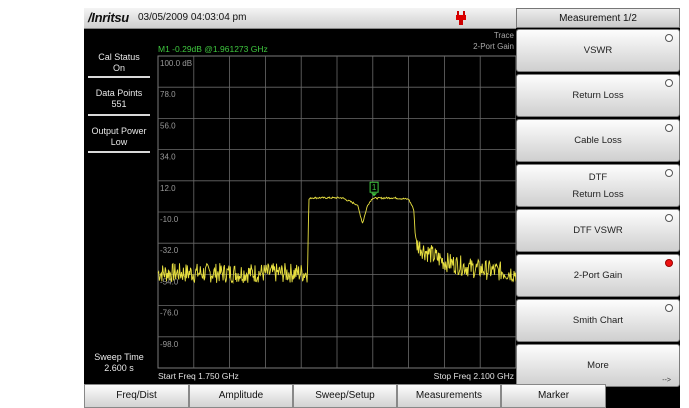  What do you see at coordinates (168, 125) in the screenshot?
I see `y-tick-label: 56.0` at bounding box center [168, 125].